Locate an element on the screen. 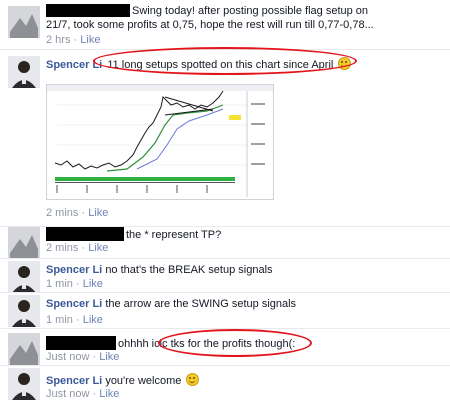 This screenshot has height=403, width=450. comment-meta: 2 hrs · Like is located at coordinates (73, 40).